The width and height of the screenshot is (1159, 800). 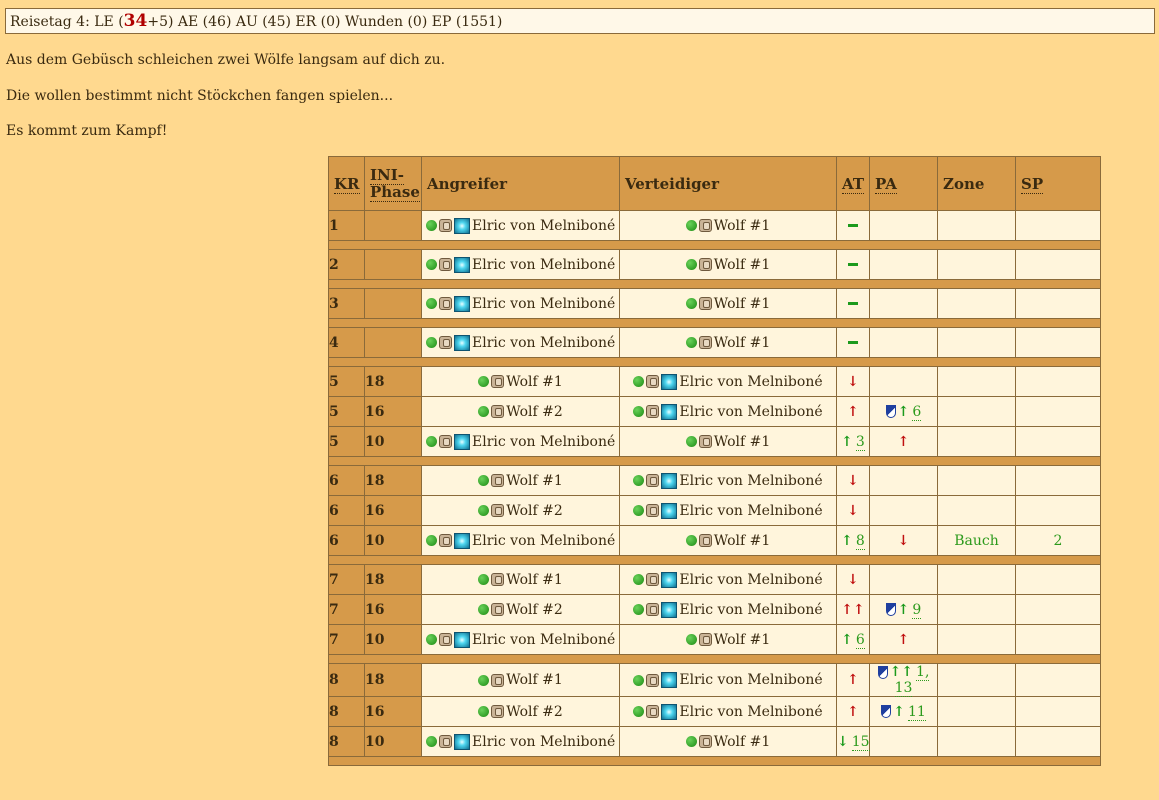 What do you see at coordinates (860, 541) in the screenshot?
I see `roll-value: 8` at bounding box center [860, 541].